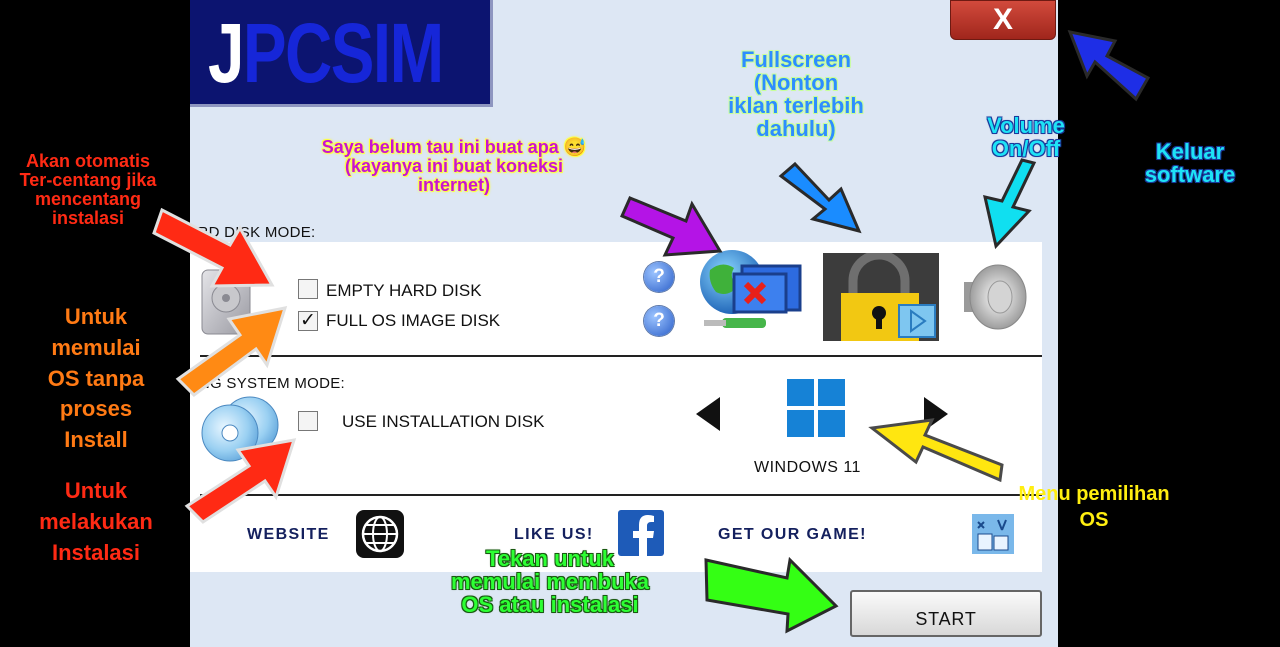 Image resolution: width=1280 pixels, height=647 pixels. I want to click on logo-rest: PCSIM, so click(343, 53).